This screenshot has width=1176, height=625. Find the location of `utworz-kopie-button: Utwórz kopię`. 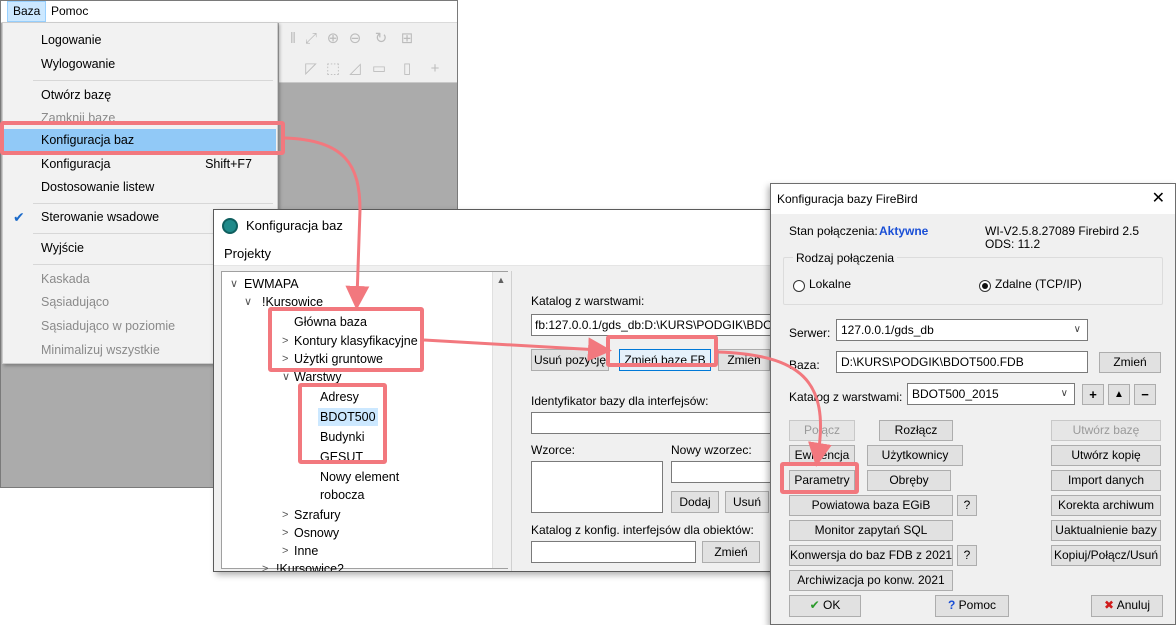

utworz-kopie-button: Utwórz kopię is located at coordinates (1106, 455).